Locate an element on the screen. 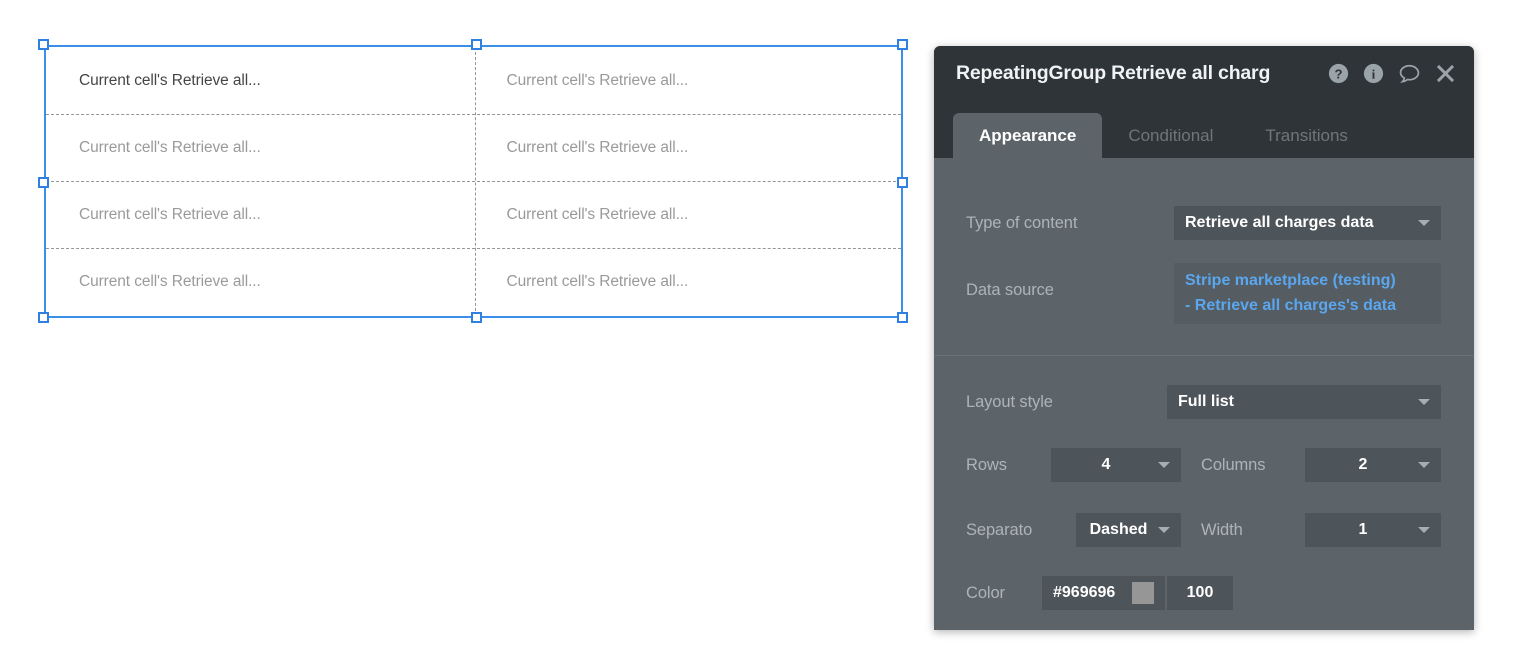  resize-handle-top-left is located at coordinates (43, 44).